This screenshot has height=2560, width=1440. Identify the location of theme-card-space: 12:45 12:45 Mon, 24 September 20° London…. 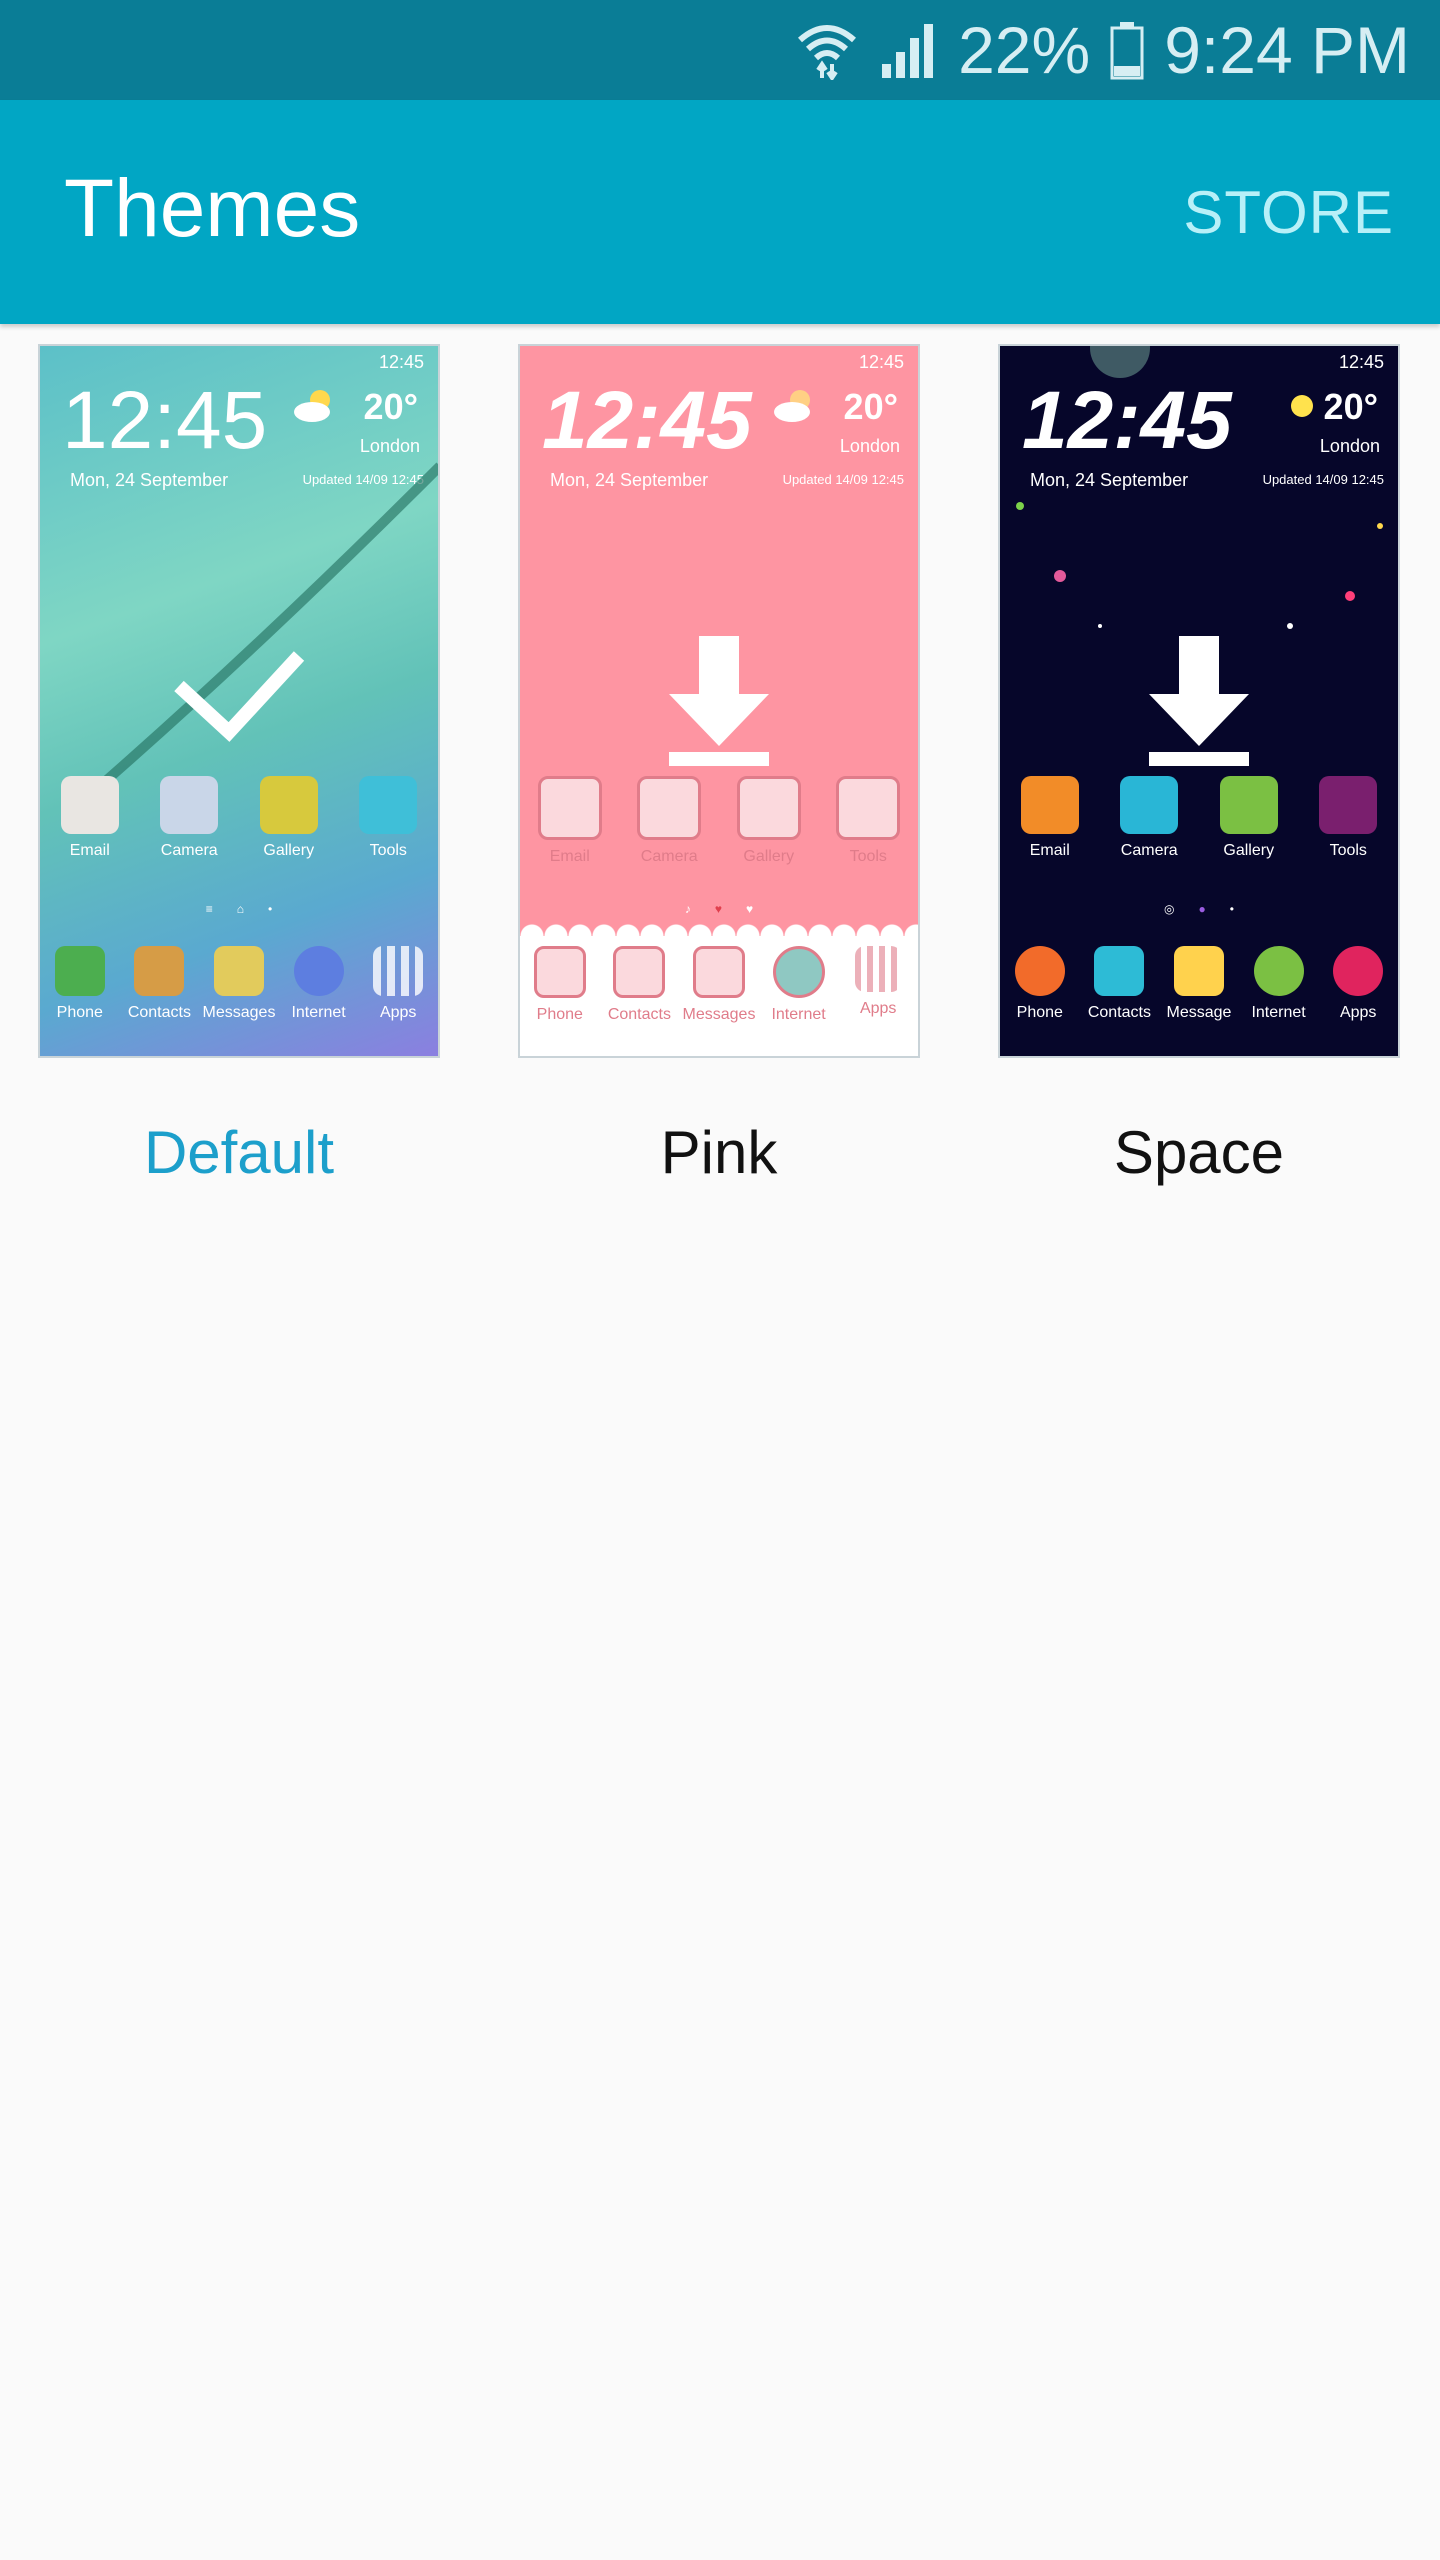
(1199, 701).